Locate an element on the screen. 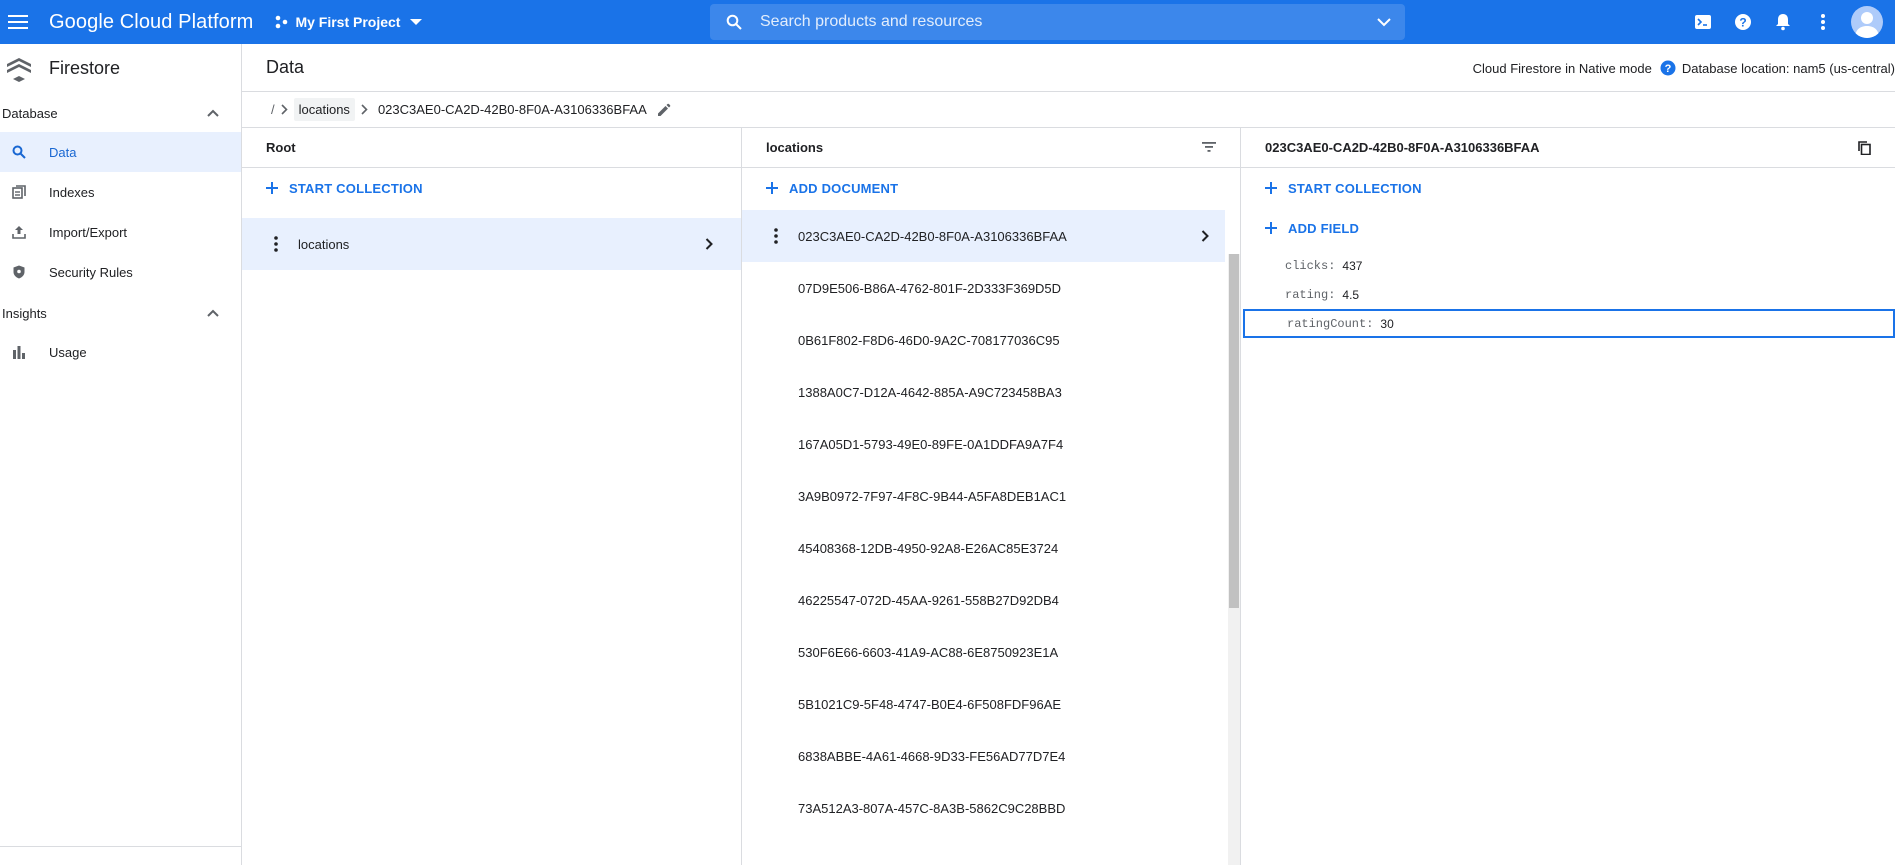  sidebar-item-data: Data is located at coordinates (120, 152).